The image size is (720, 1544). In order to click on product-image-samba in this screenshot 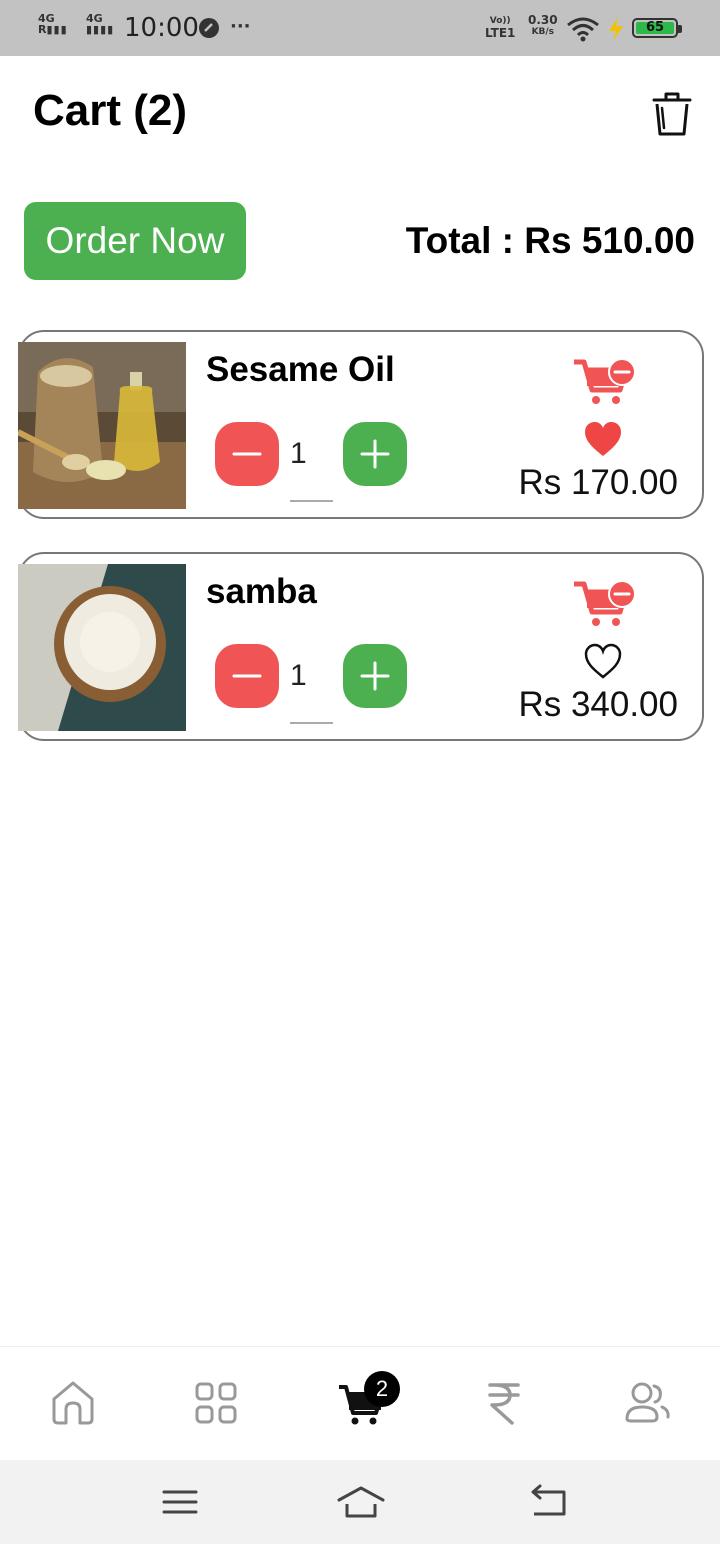, I will do `click(102, 647)`.